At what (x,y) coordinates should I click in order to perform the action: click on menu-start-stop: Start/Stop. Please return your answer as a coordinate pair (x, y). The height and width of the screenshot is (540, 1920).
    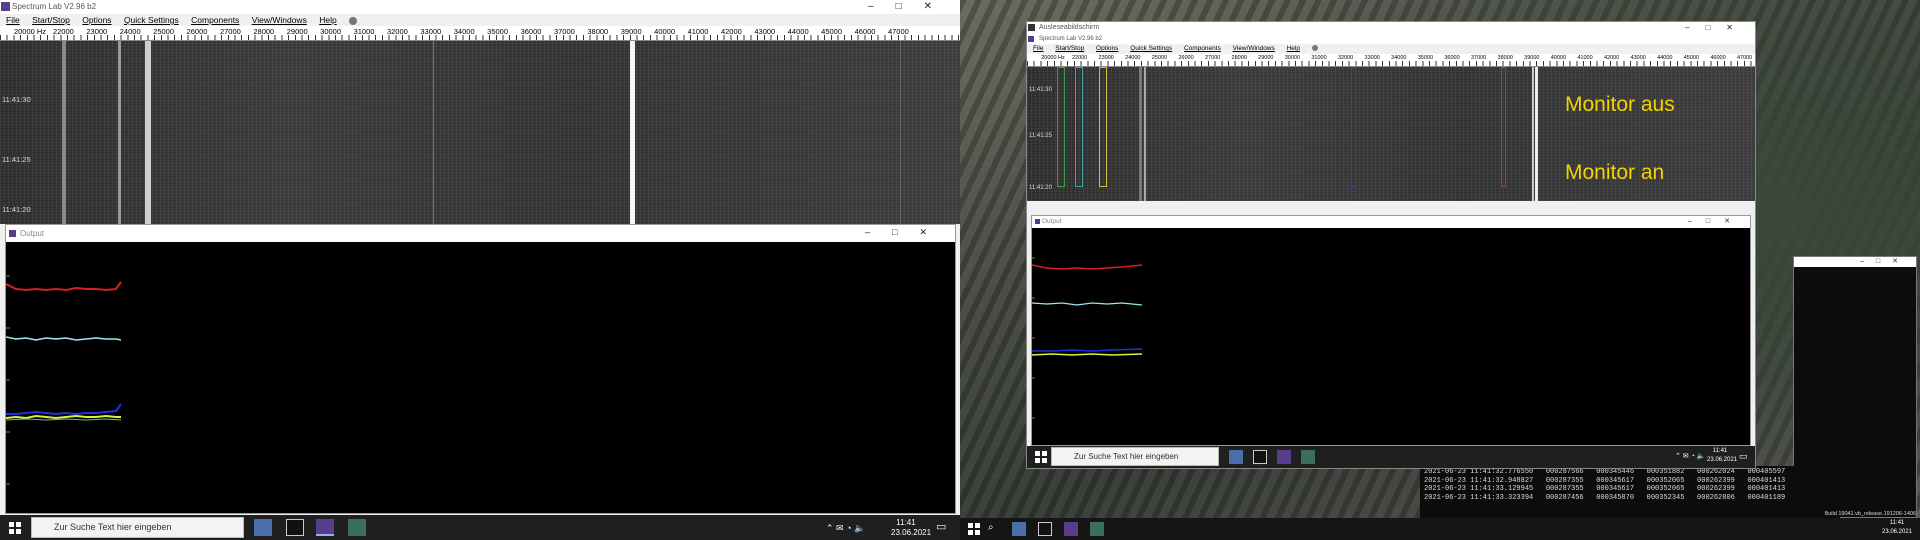
    Looking at the image, I should click on (51, 20).